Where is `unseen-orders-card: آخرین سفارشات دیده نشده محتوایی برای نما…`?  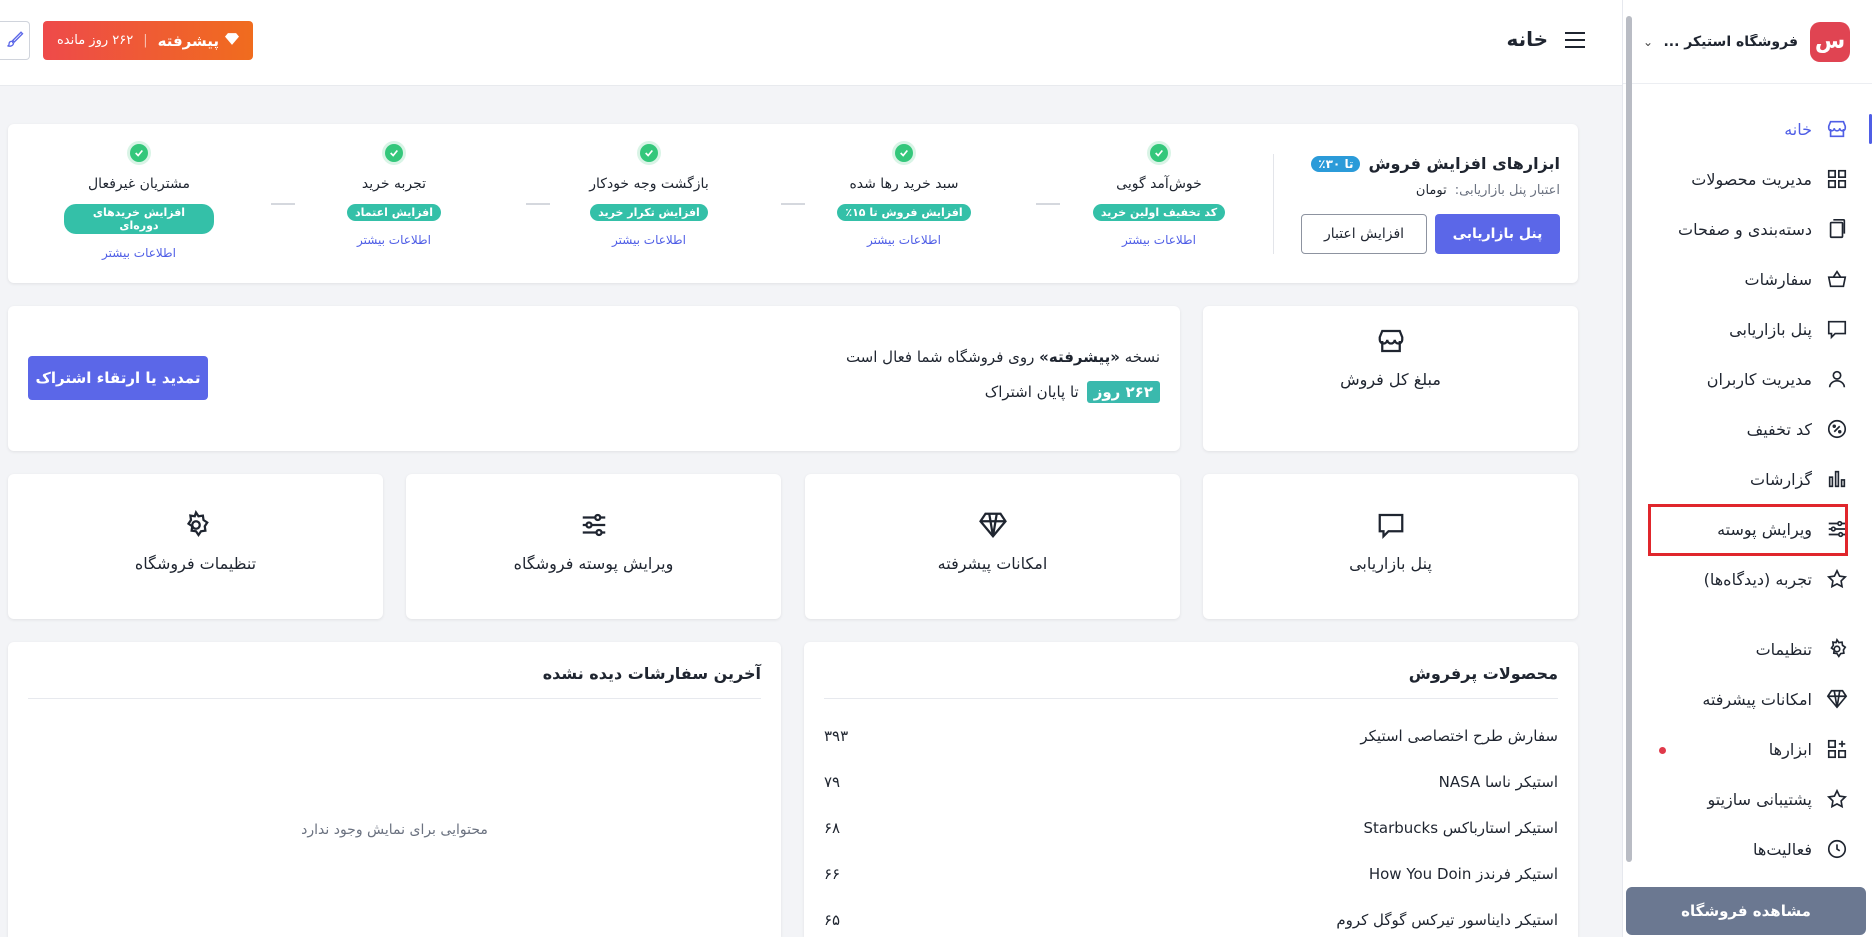 unseen-orders-card: آخرین سفارشات دیده نشده محتوایی برای نما… is located at coordinates (394, 789).